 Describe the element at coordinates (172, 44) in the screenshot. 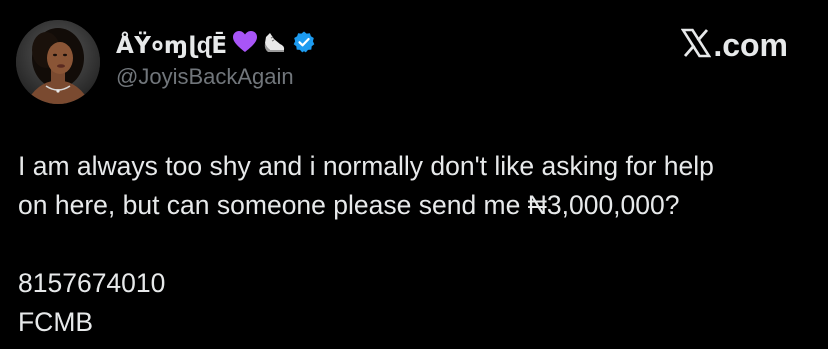

I see `display-name: ÅŸ०ɱɭᶑĒ` at that location.